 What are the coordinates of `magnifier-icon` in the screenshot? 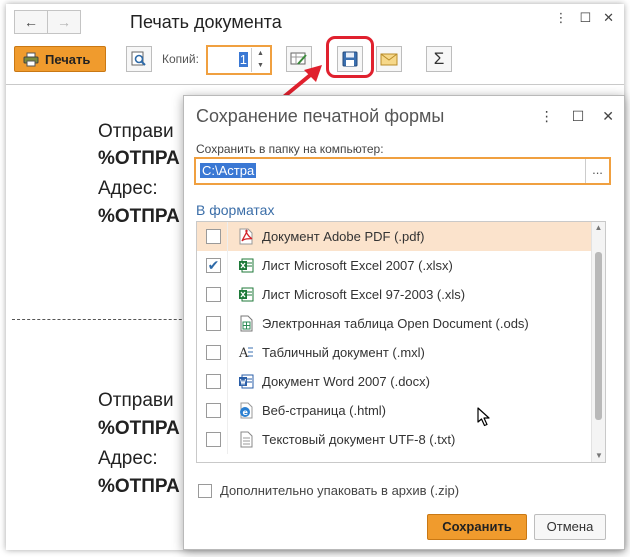 It's located at (138, 58).